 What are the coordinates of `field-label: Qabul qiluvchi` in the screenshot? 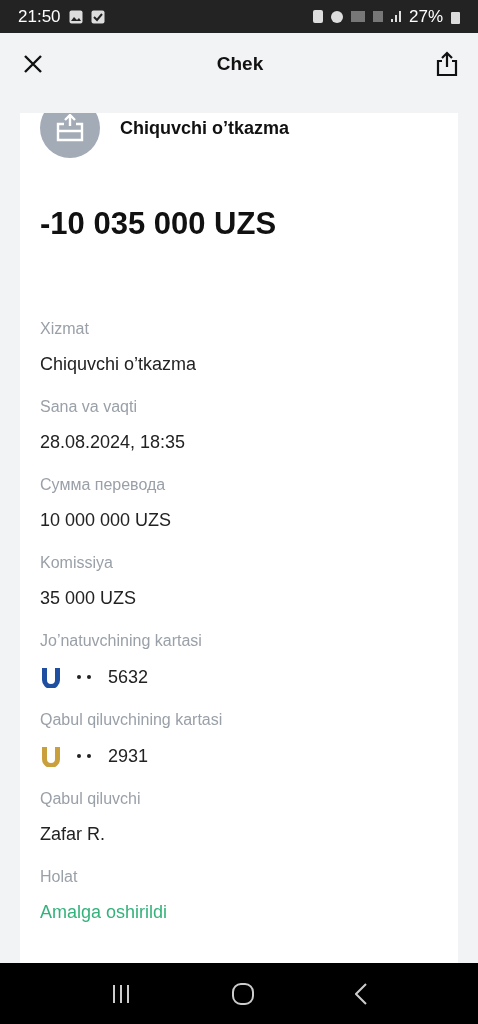 It's located at (91, 799).